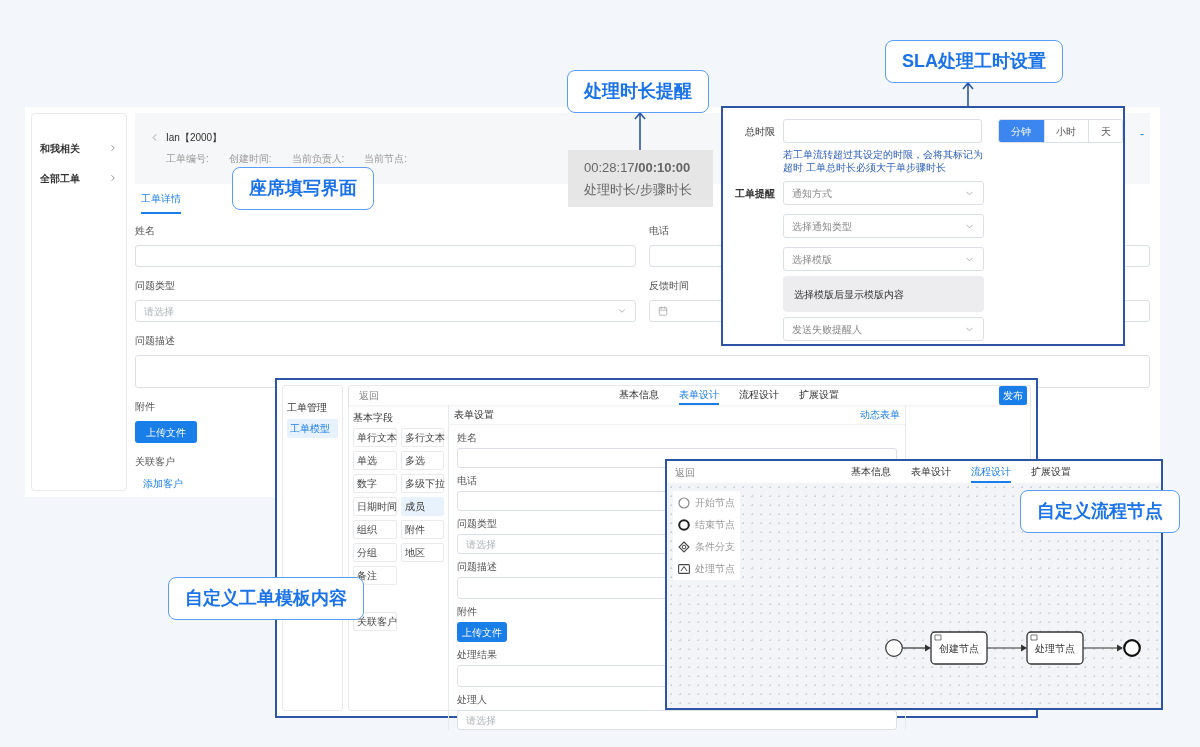  I want to click on callout-label: 自定义流程节点, so click(1100, 511).